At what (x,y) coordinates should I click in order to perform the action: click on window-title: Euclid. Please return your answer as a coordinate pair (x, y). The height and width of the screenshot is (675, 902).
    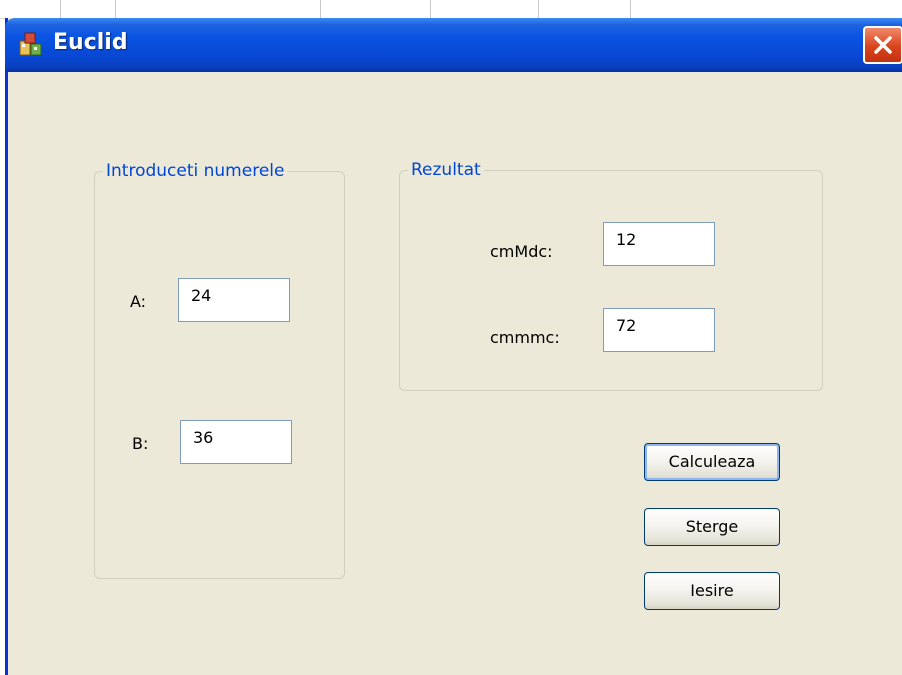
    Looking at the image, I should click on (90, 42).